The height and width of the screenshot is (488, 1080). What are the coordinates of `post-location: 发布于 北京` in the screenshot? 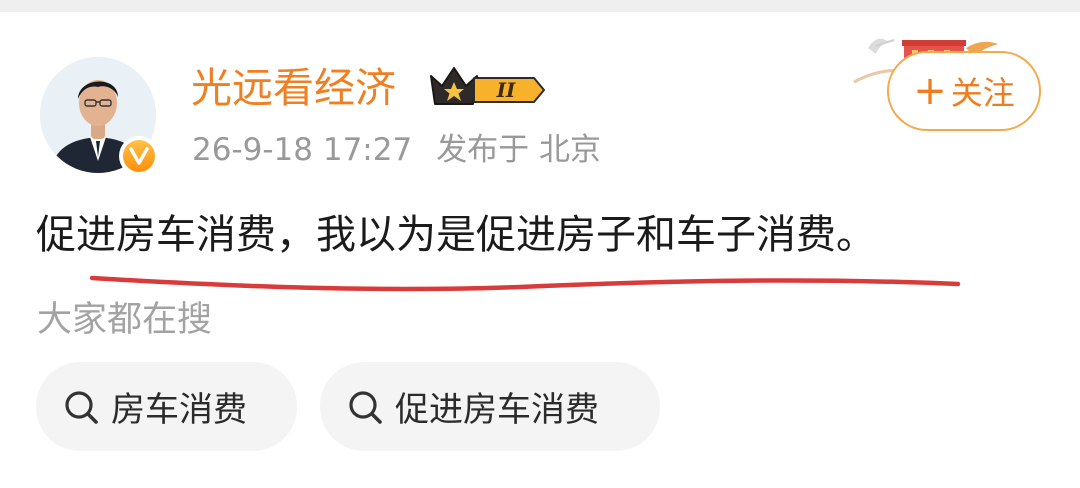 It's located at (519, 150).